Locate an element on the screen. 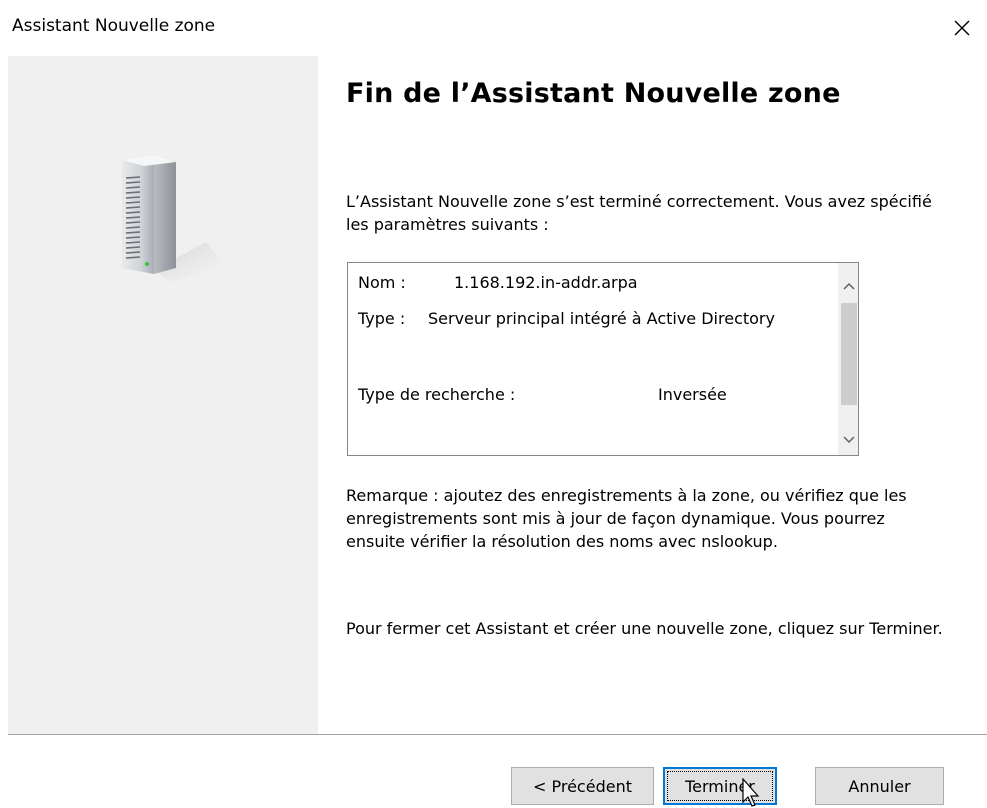 This screenshot has height=808, width=987. footer-separator-highlight is located at coordinates (497, 735).